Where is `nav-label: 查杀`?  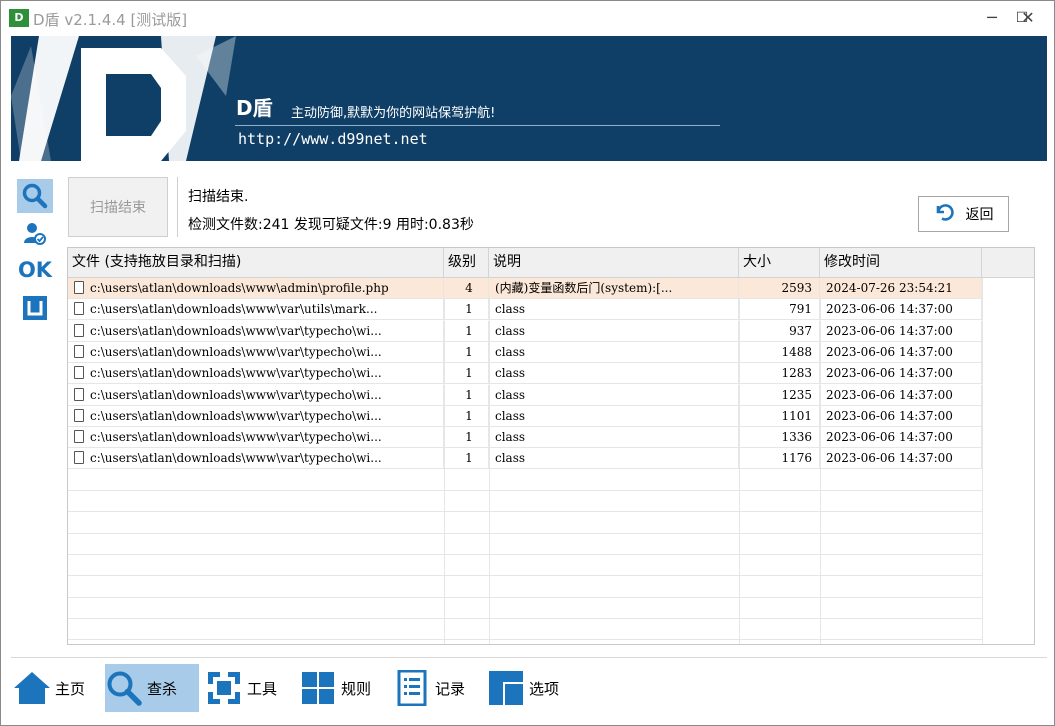
nav-label: 查杀 is located at coordinates (162, 688).